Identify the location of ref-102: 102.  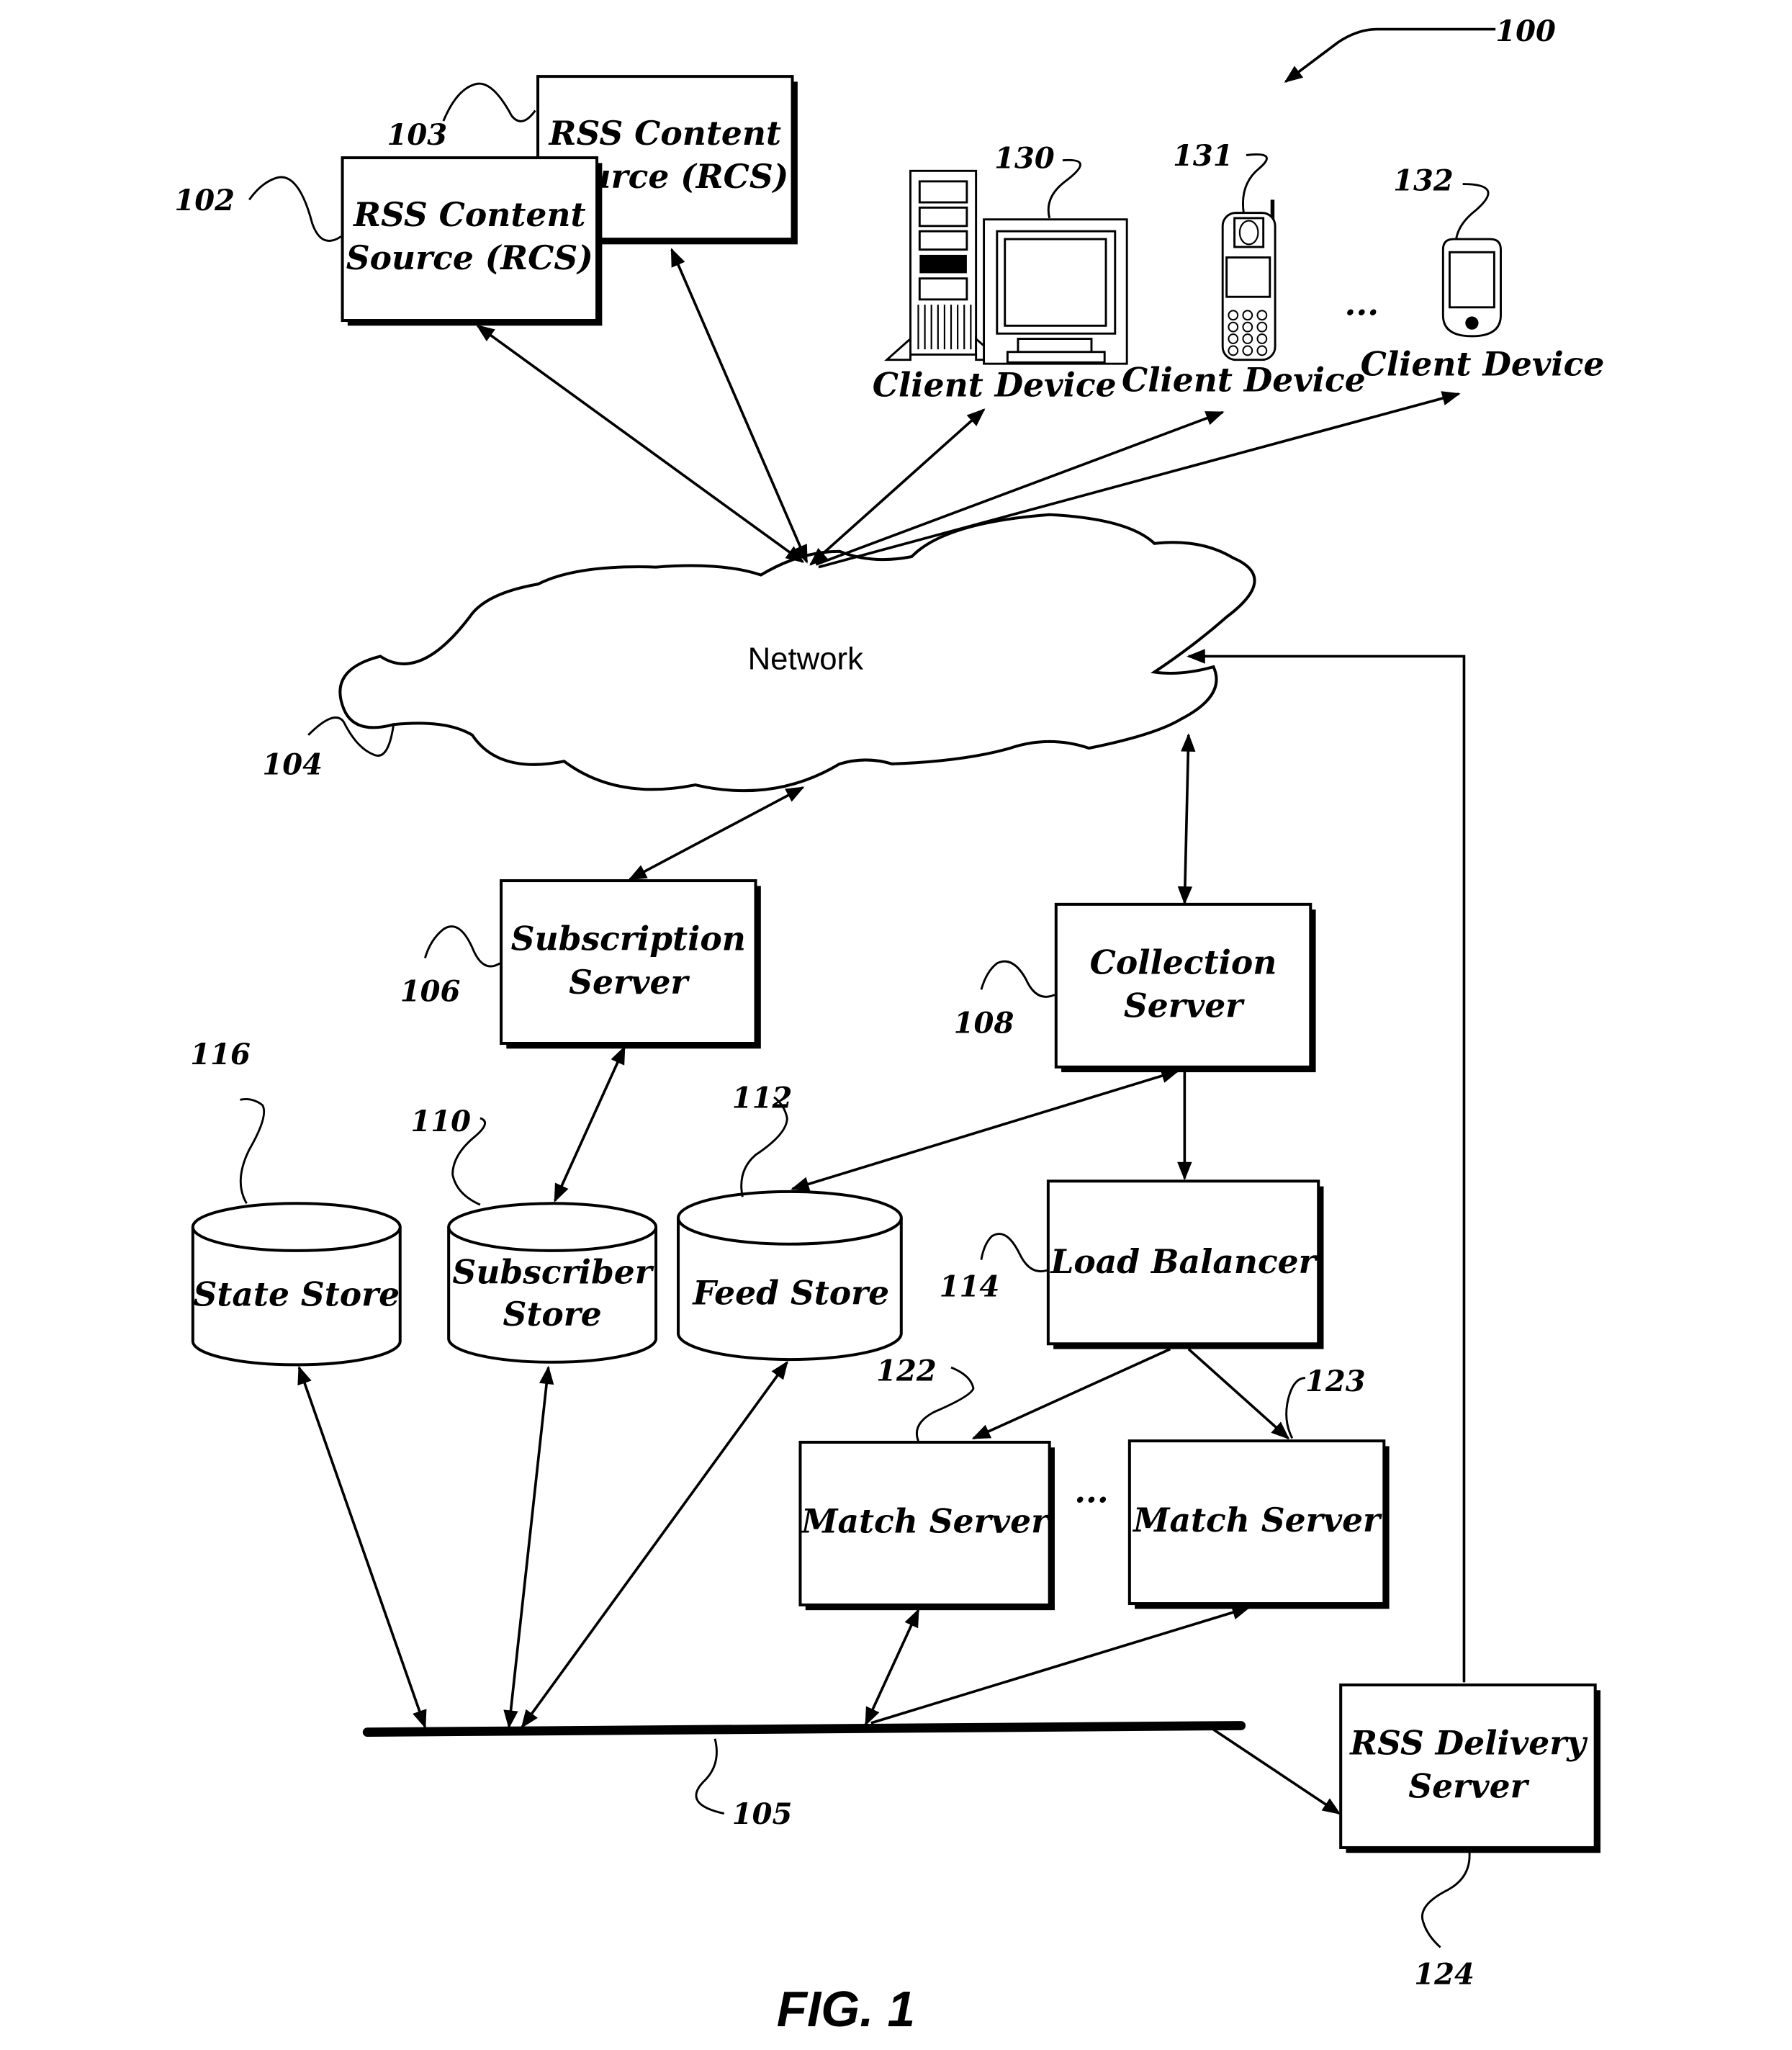
(204, 200).